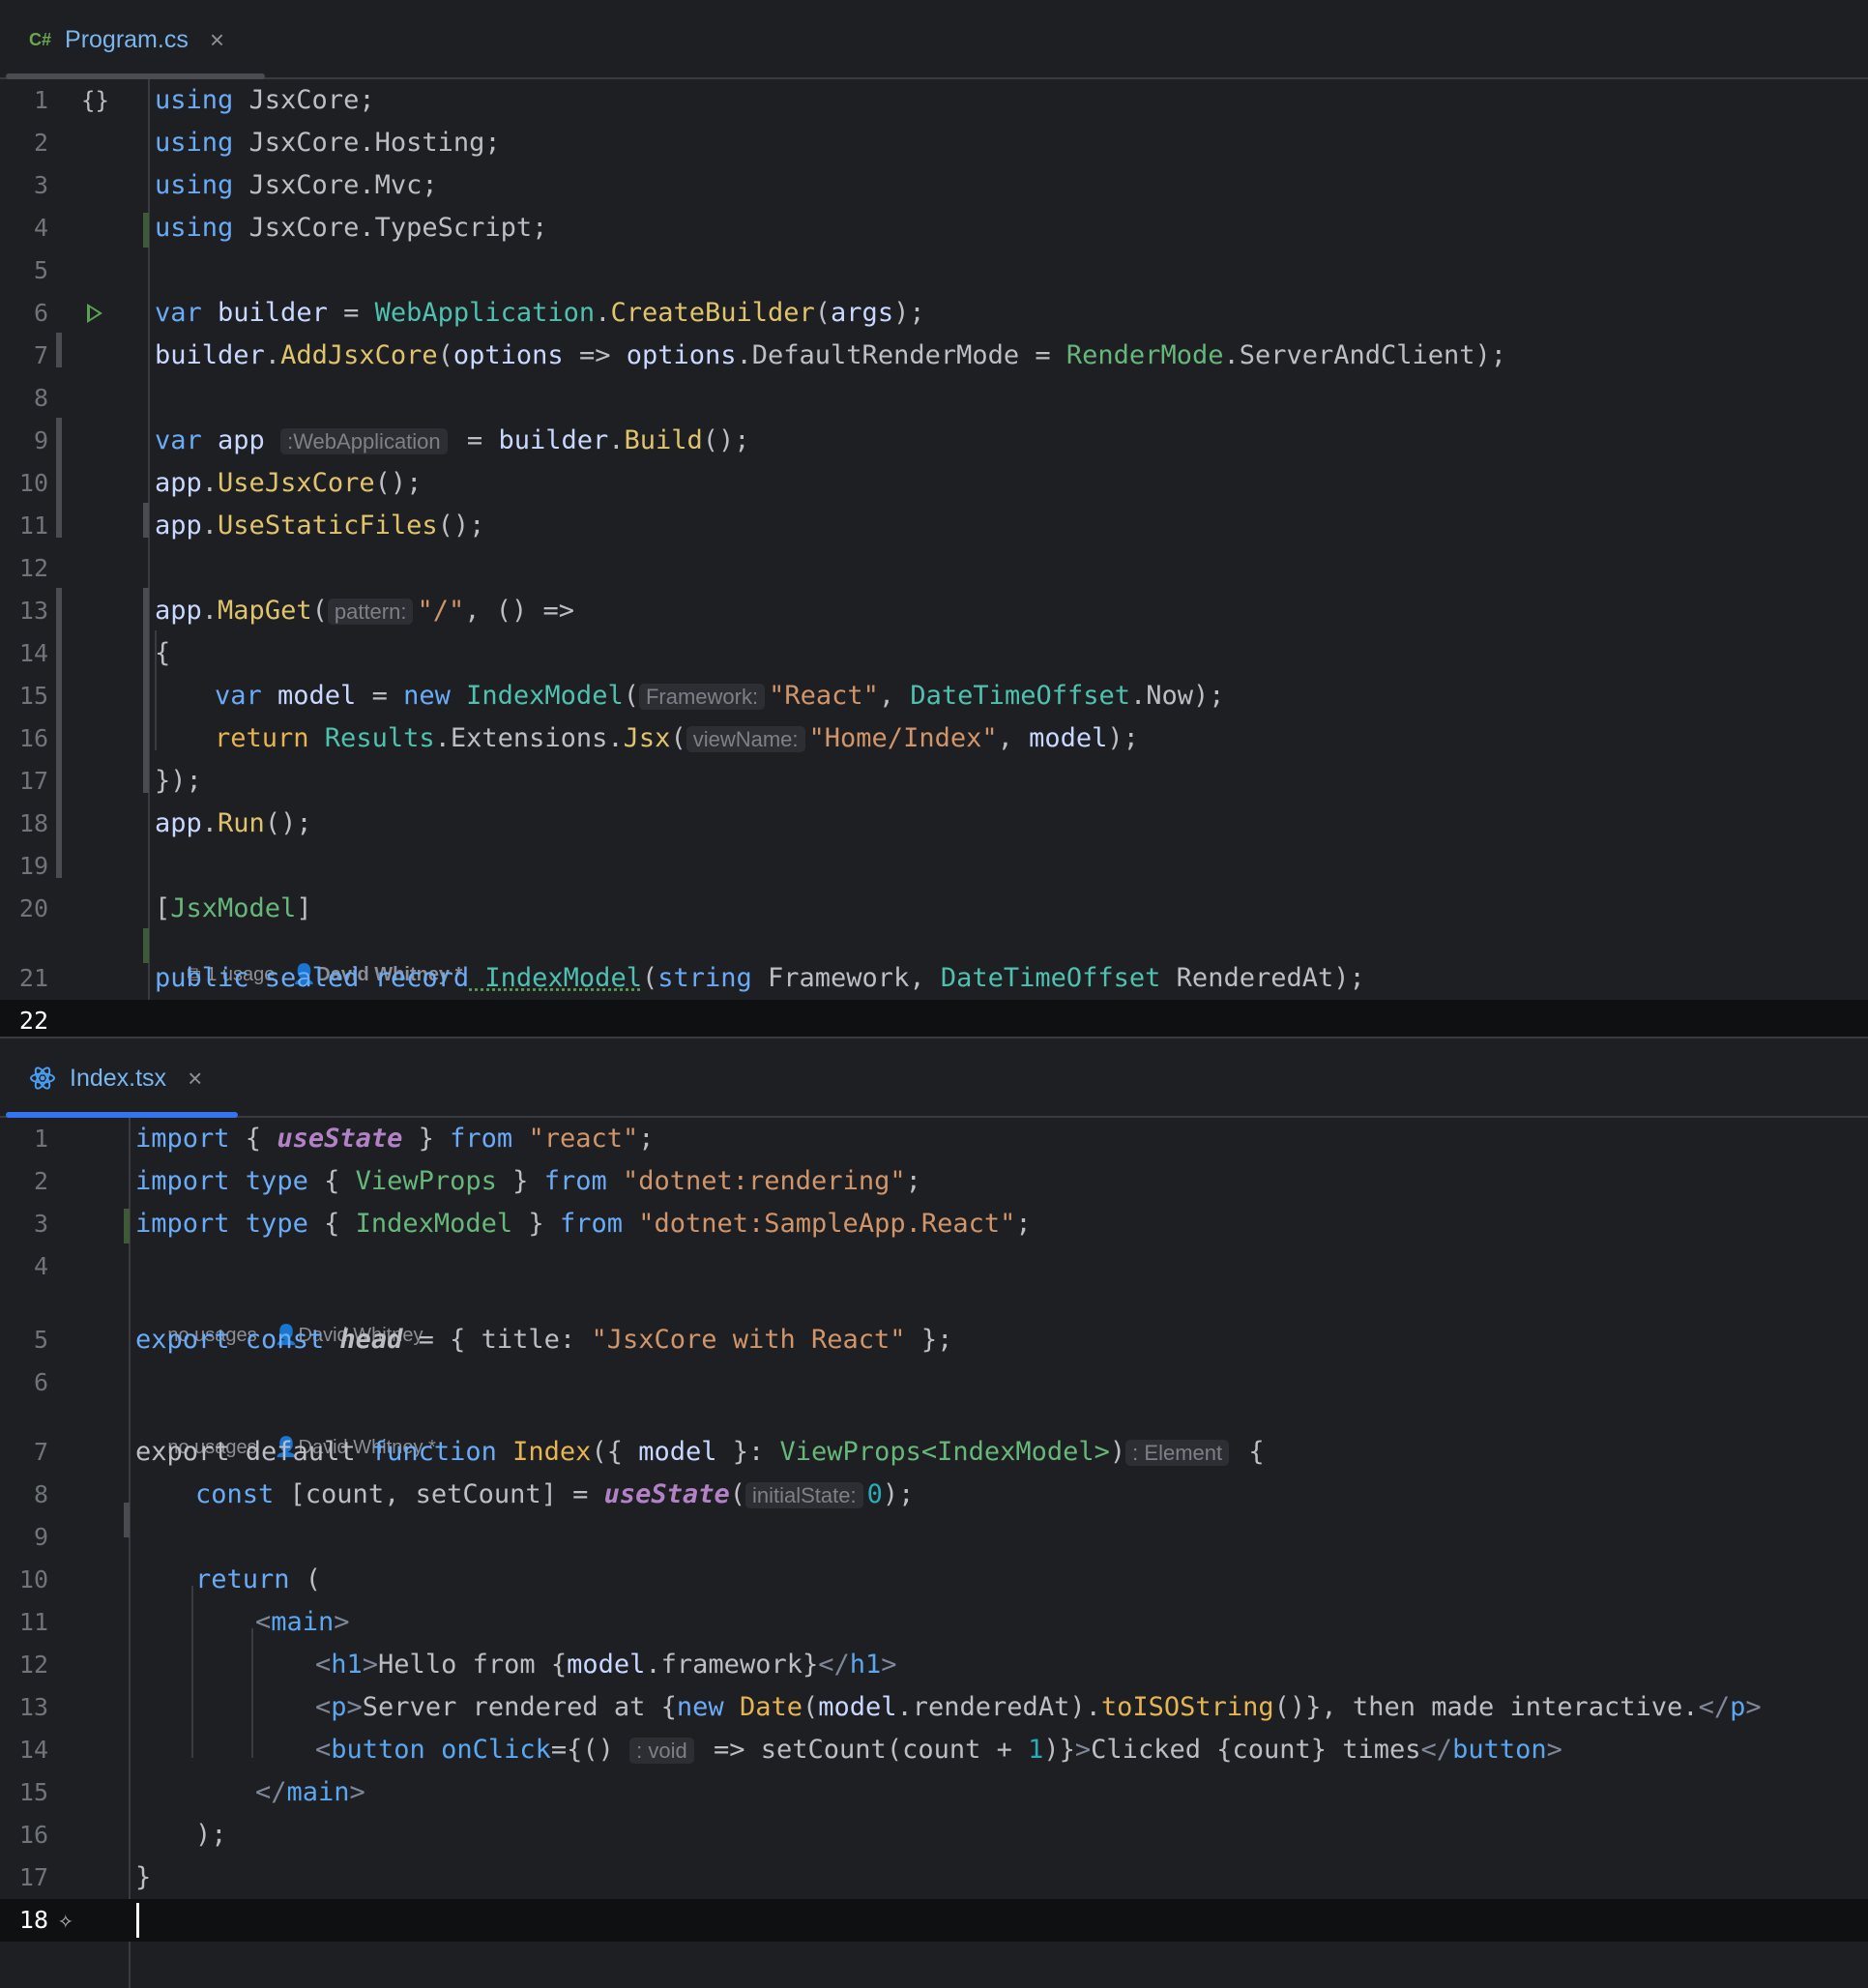 The image size is (1868, 1988). What do you see at coordinates (934, 1537) in the screenshot?
I see `code-line: 9` at bounding box center [934, 1537].